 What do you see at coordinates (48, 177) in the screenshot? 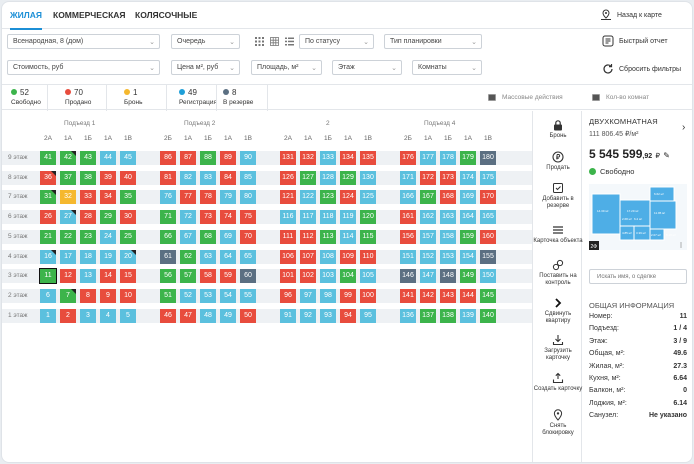
I see `apartment-cell: 36` at bounding box center [48, 177].